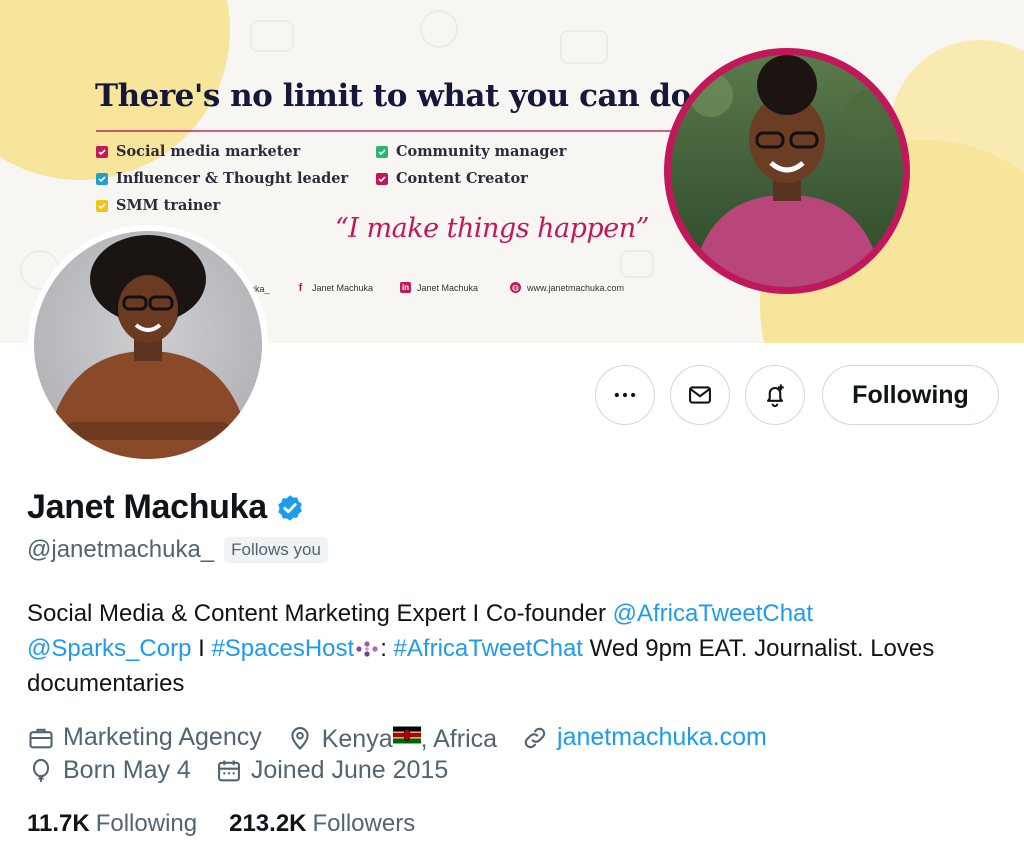 The height and width of the screenshot is (857, 1024). I want to click on bell-plus-icon, so click(775, 396).